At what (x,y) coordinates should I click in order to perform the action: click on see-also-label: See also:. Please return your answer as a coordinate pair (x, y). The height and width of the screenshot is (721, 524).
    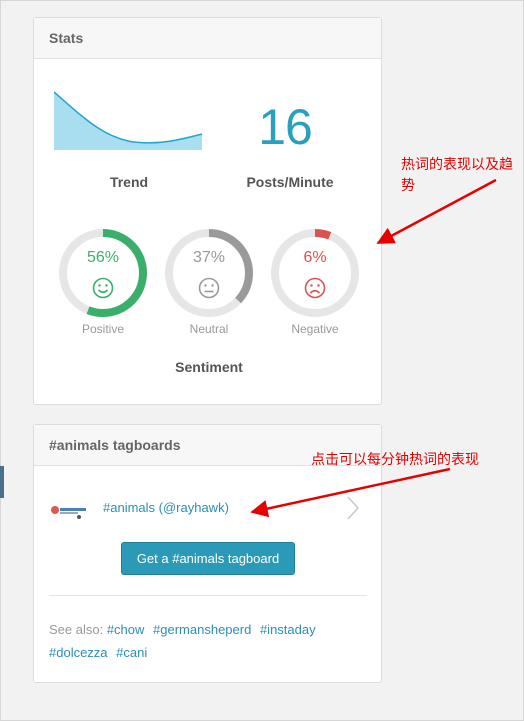
    Looking at the image, I should click on (76, 629).